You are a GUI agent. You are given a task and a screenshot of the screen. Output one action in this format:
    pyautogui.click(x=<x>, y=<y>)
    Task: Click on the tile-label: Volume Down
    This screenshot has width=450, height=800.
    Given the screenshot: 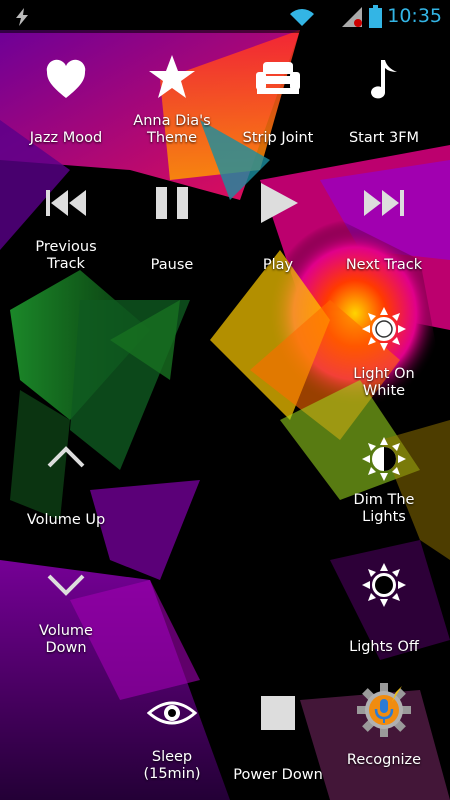 What is the action you would take?
    pyautogui.click(x=66, y=639)
    